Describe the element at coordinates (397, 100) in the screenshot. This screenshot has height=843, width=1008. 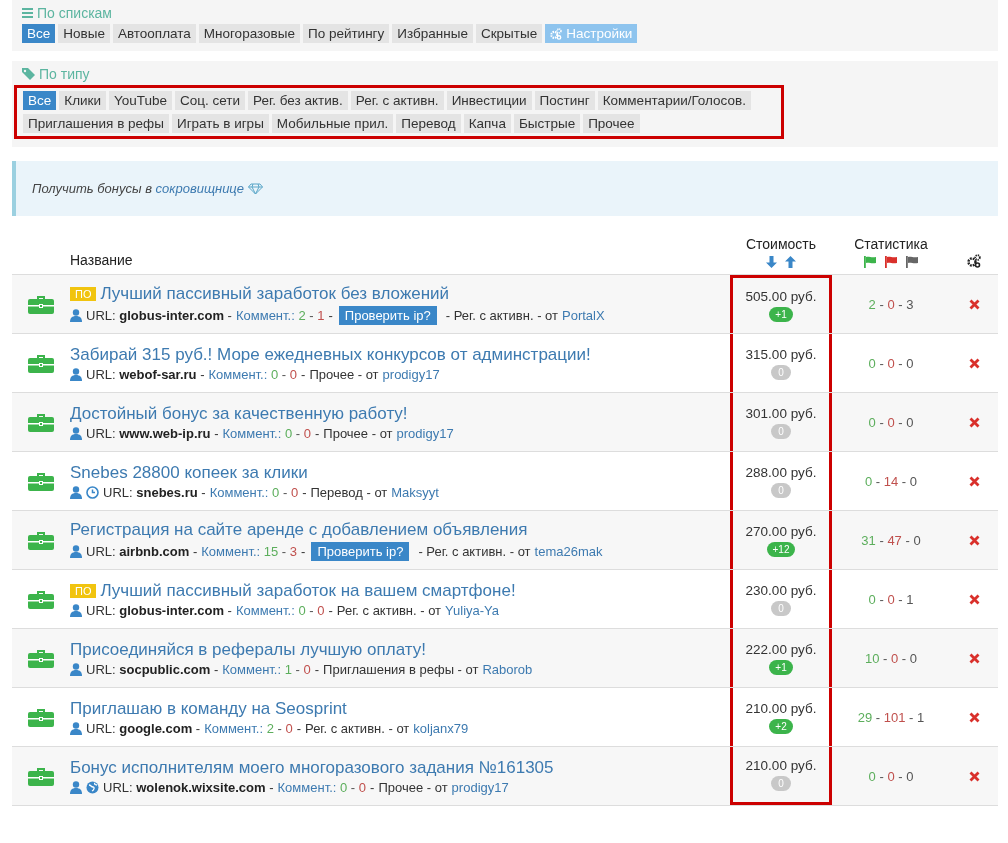
I see `filter-tab: Рег. с активн.` at that location.